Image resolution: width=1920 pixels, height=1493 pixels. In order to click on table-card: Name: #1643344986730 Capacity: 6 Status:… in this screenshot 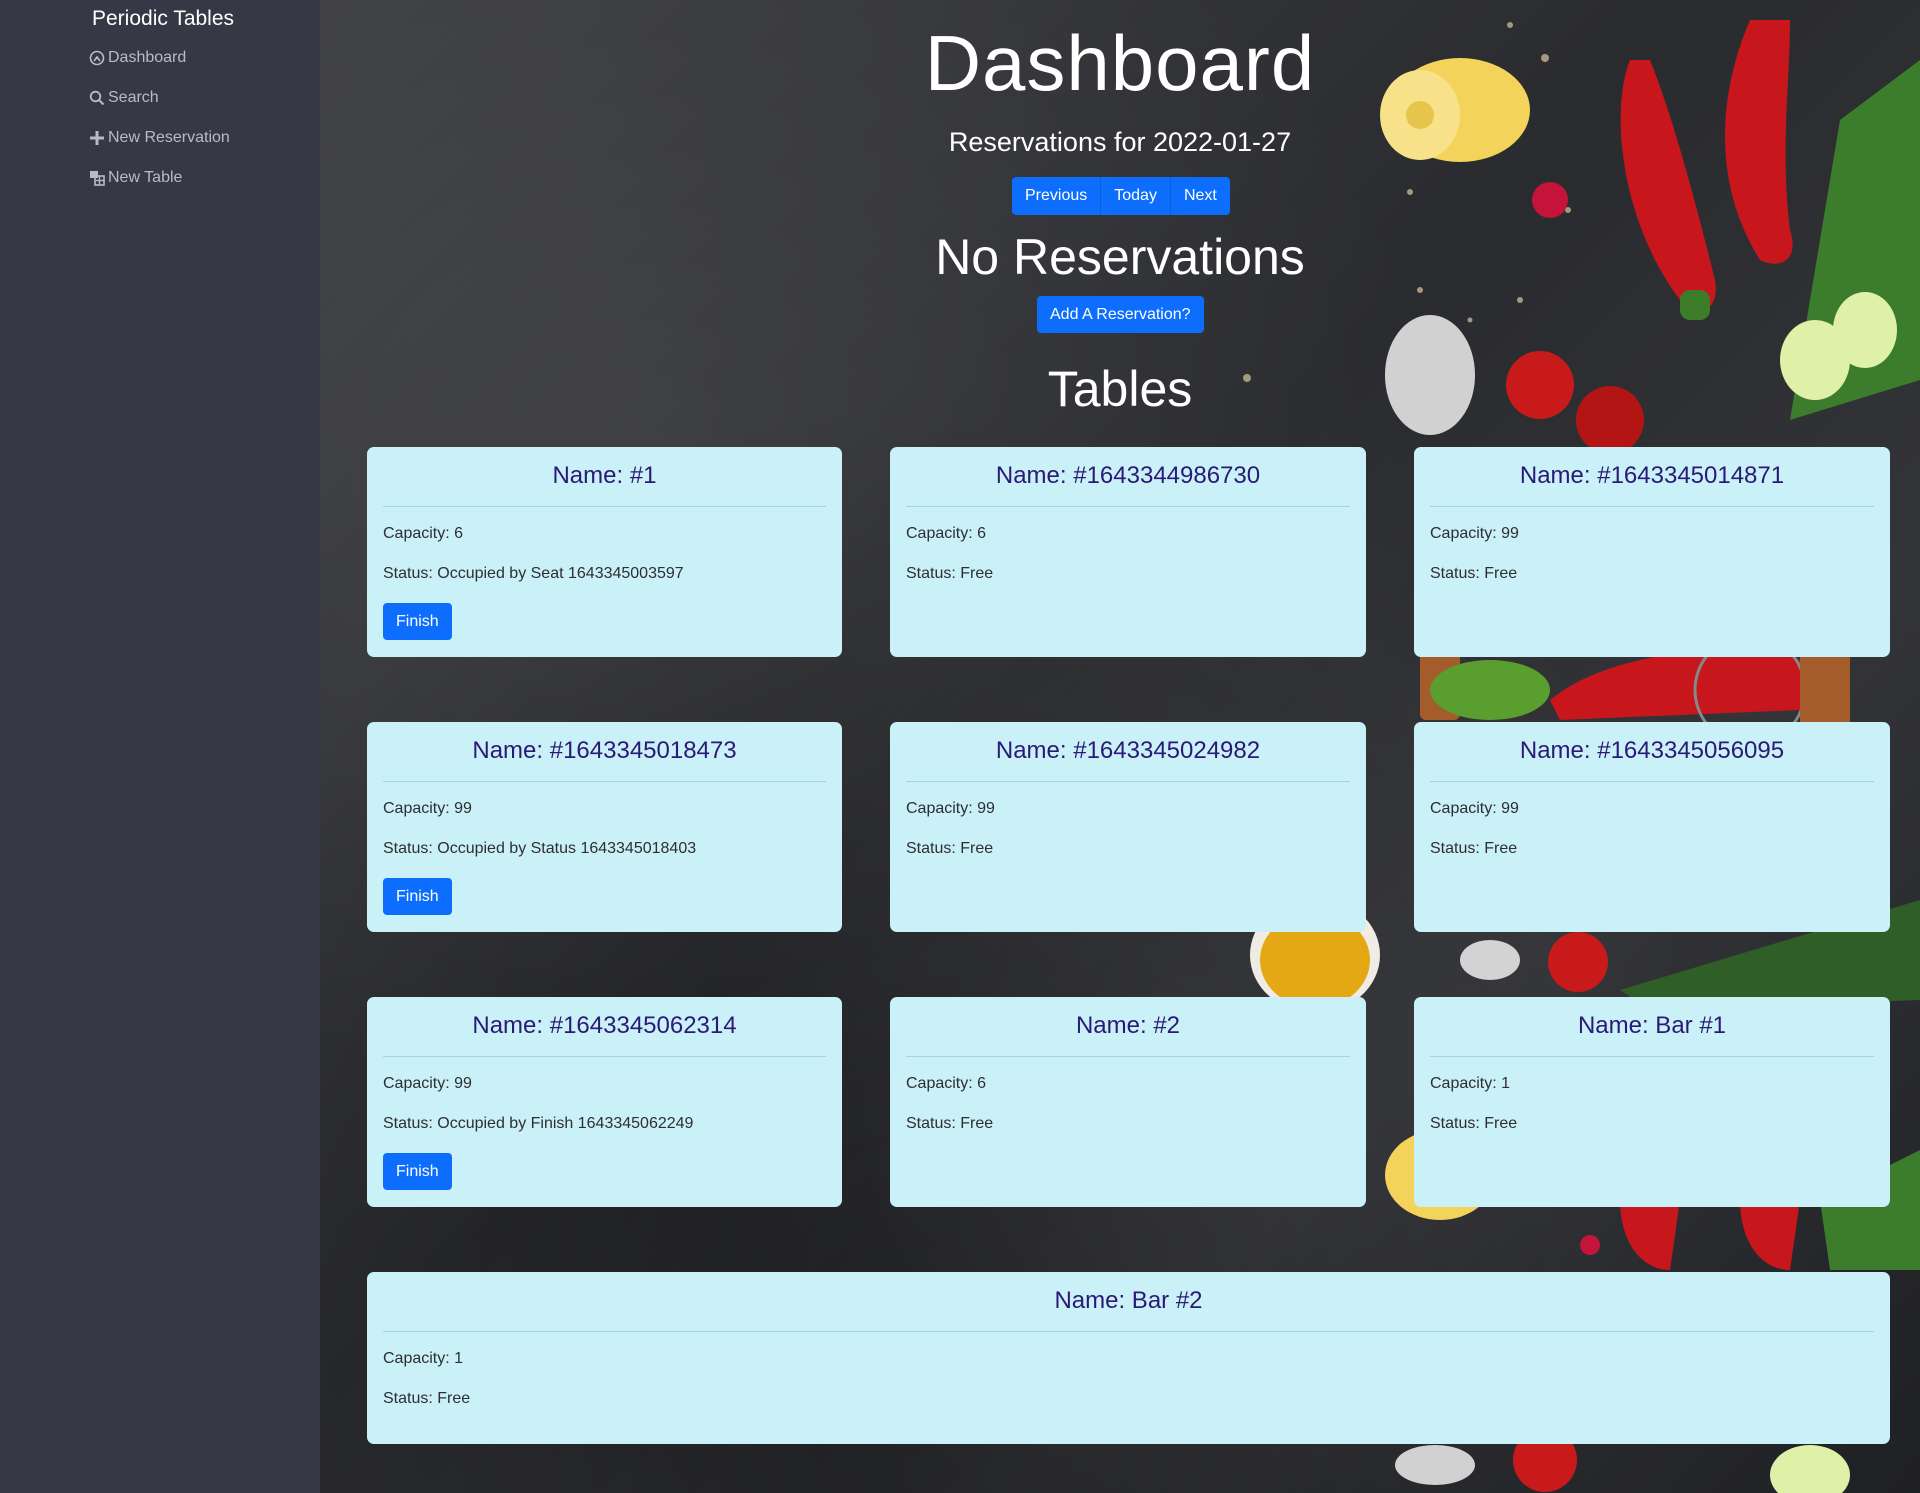, I will do `click(1128, 552)`.